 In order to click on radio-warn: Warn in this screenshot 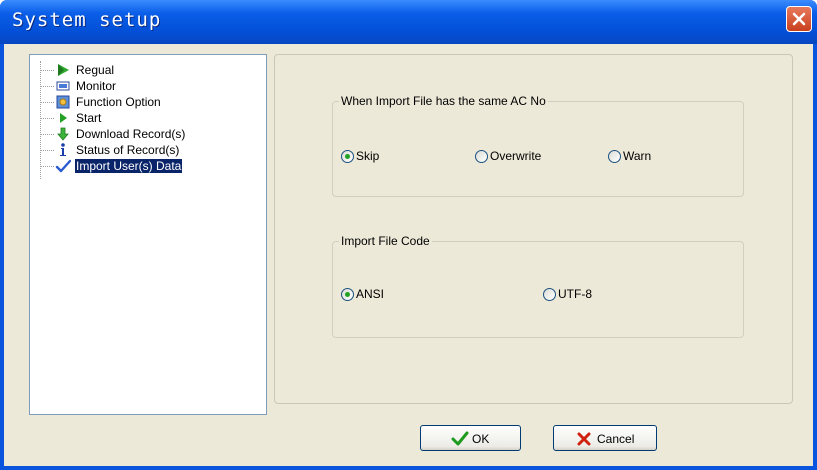, I will do `click(638, 157)`.